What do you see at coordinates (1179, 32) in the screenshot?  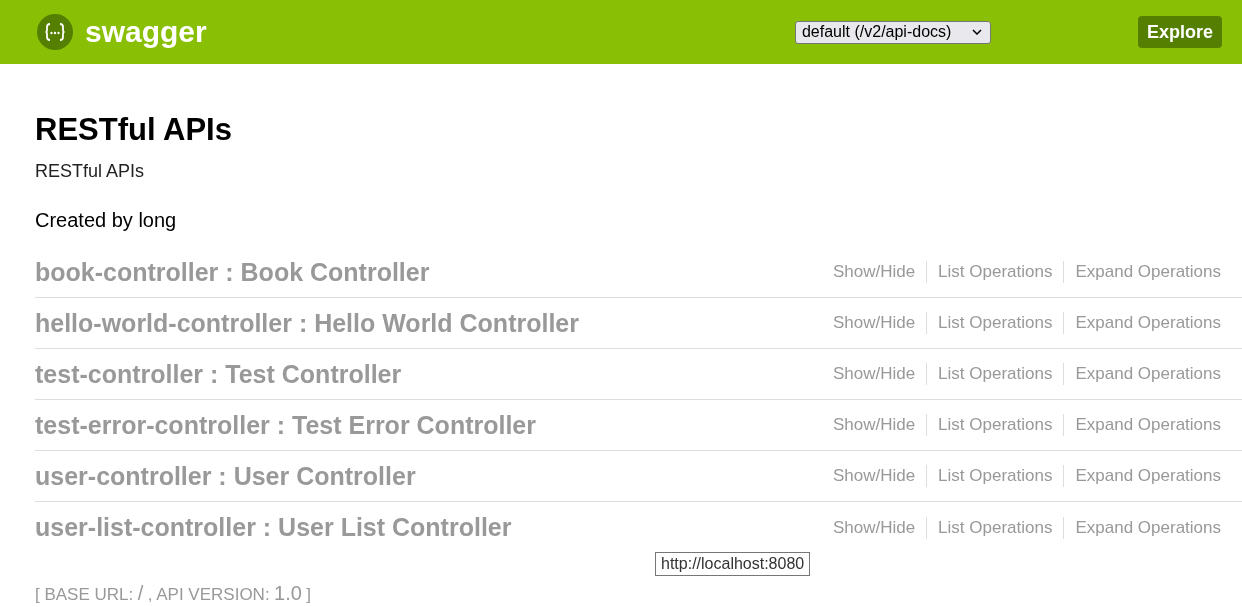 I see `explore-button: Explore` at bounding box center [1179, 32].